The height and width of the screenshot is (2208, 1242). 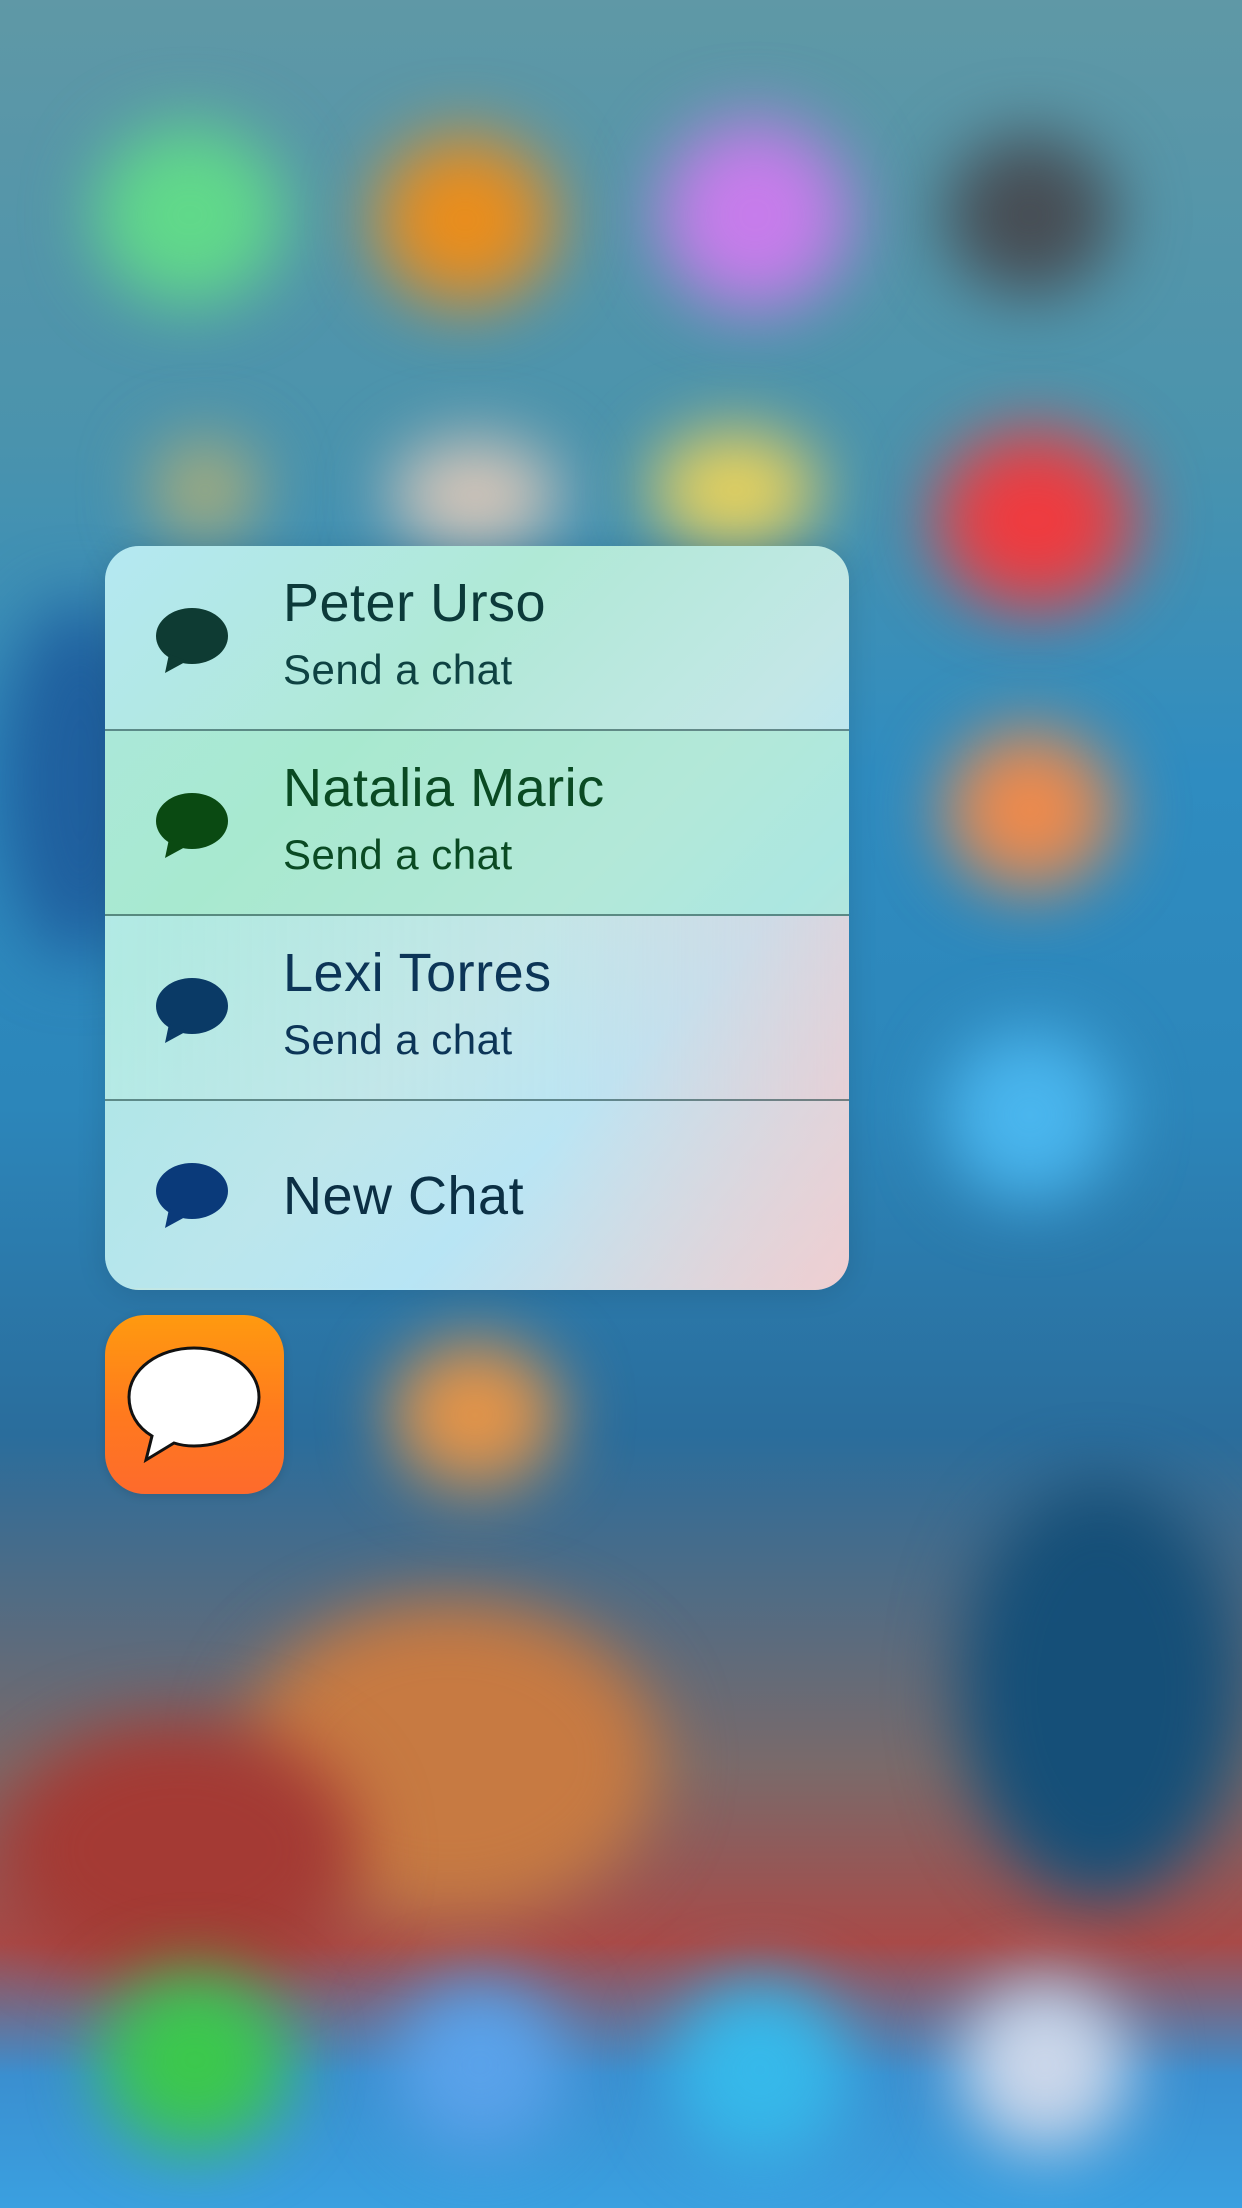 I want to click on chat-bubble-icon, so click(x=194, y=1405).